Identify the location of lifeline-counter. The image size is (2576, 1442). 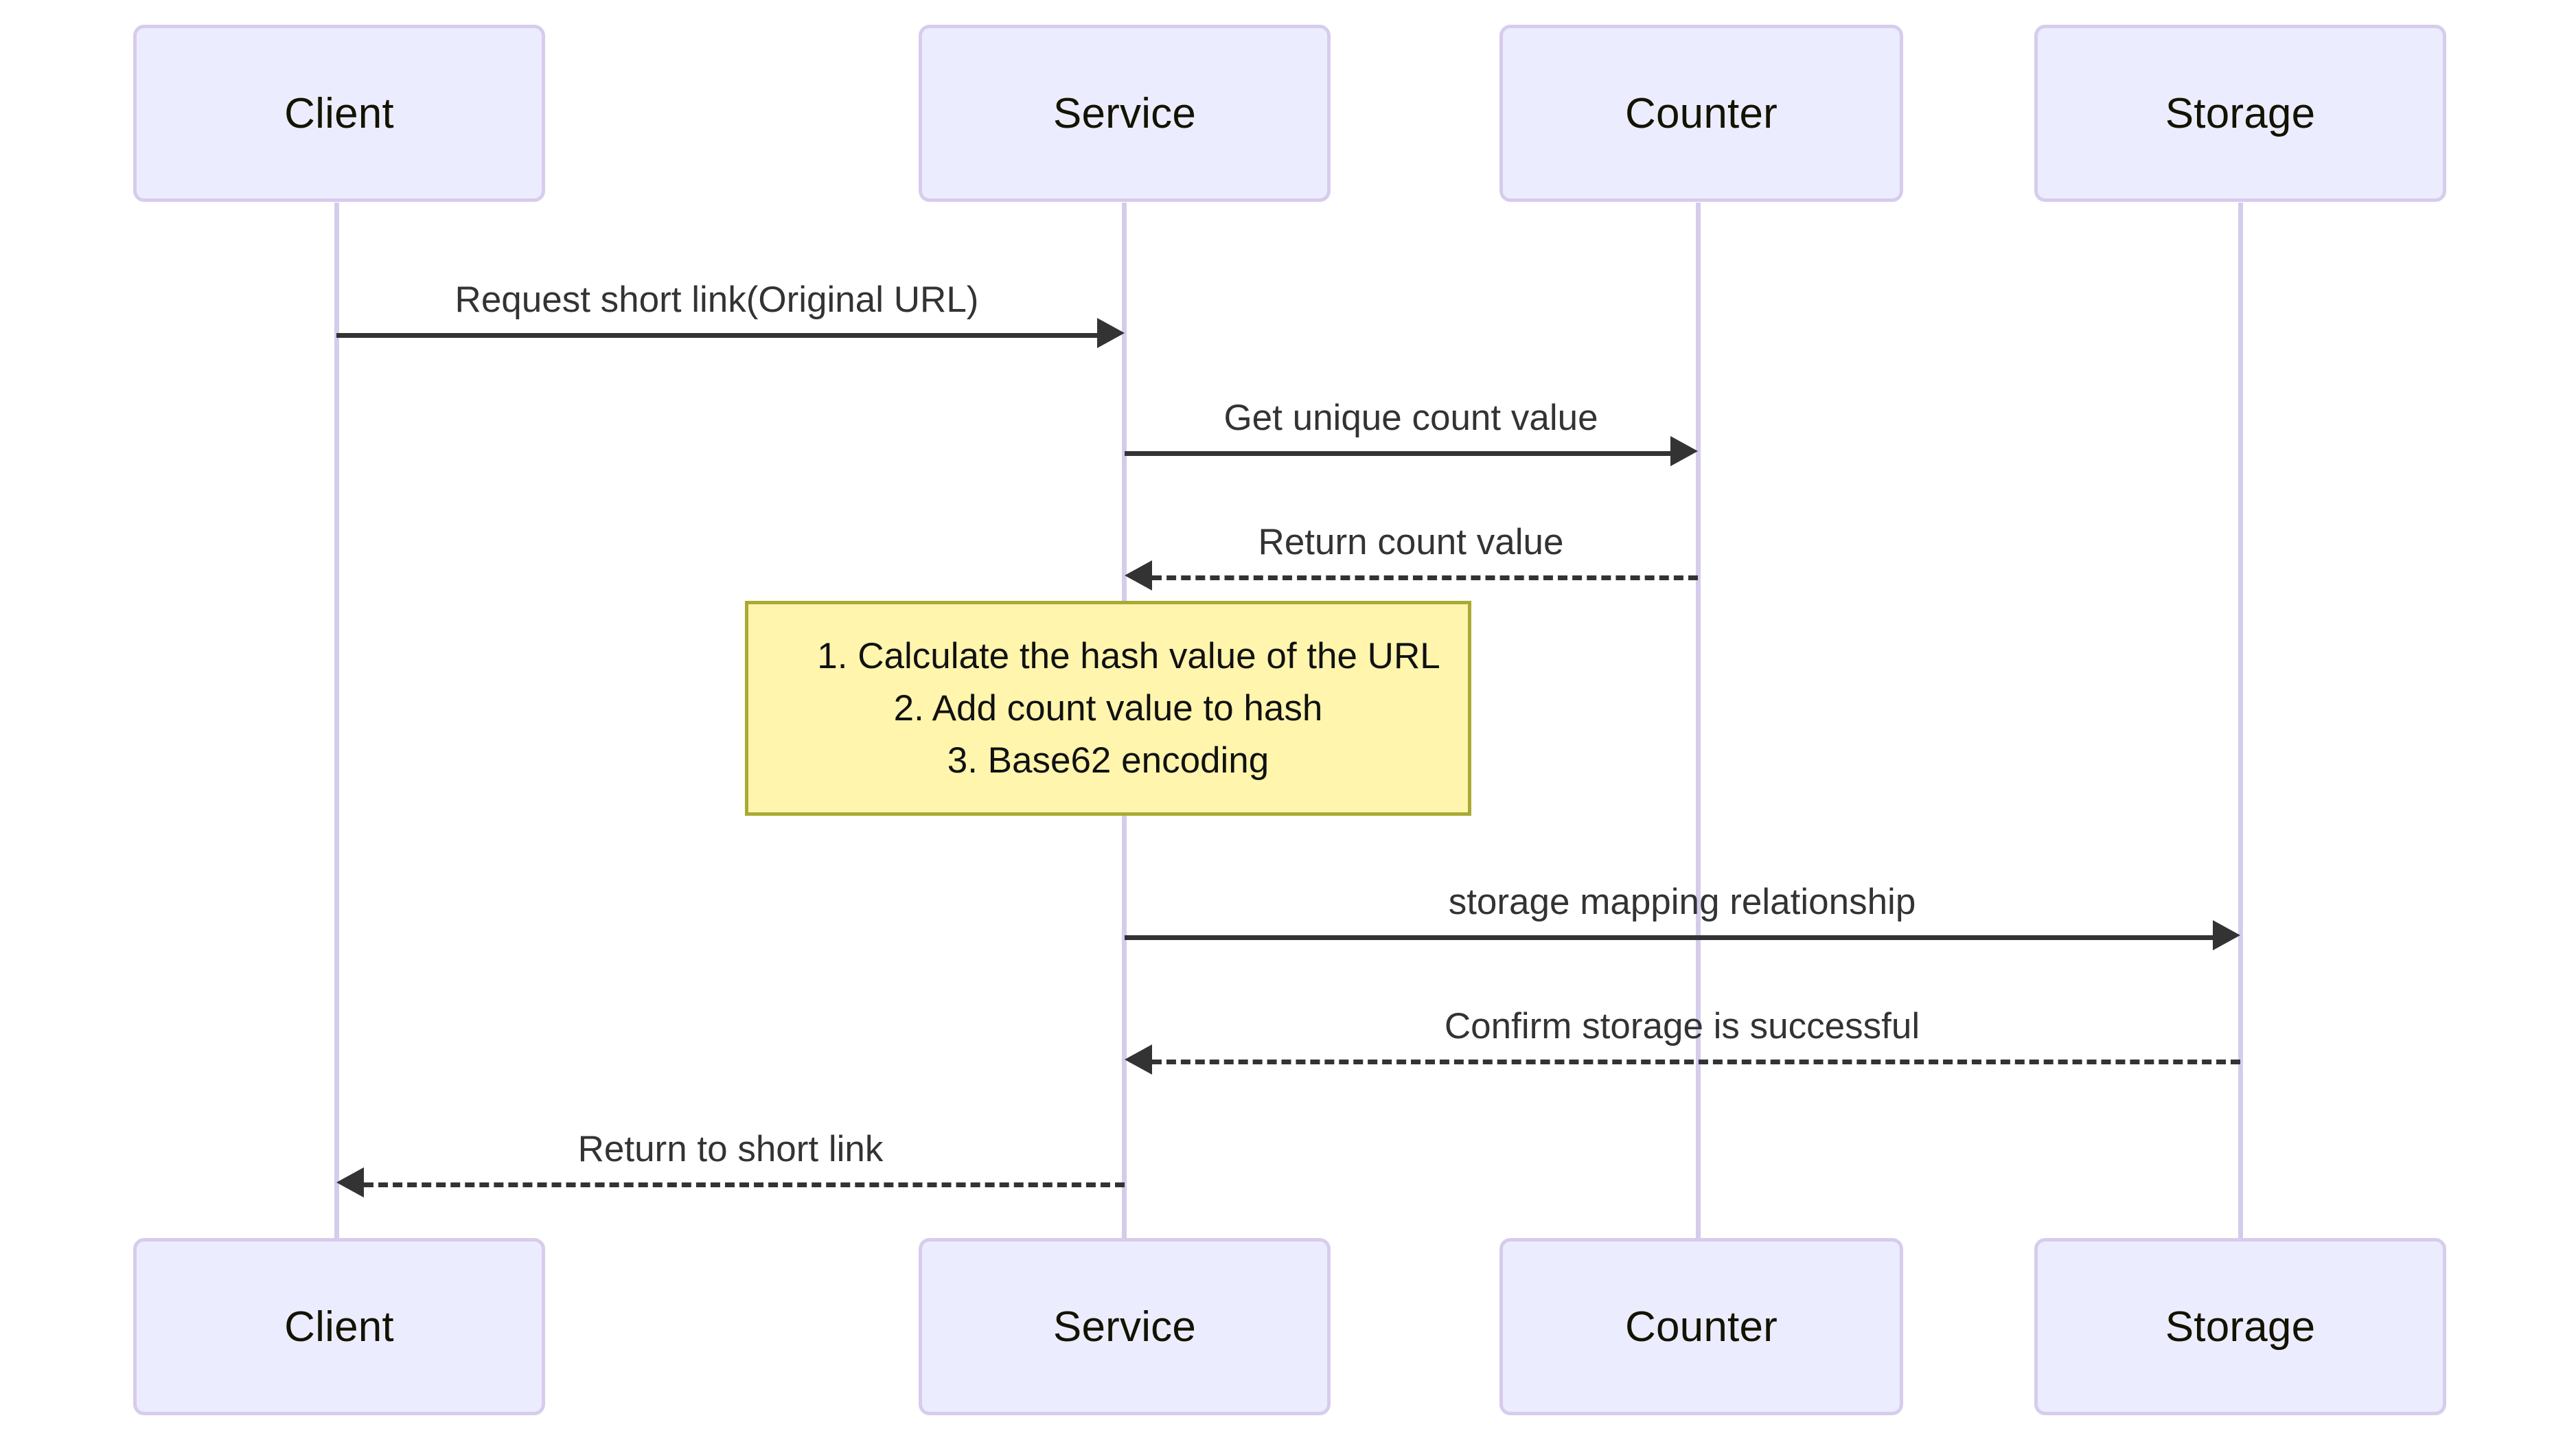
(1698, 720).